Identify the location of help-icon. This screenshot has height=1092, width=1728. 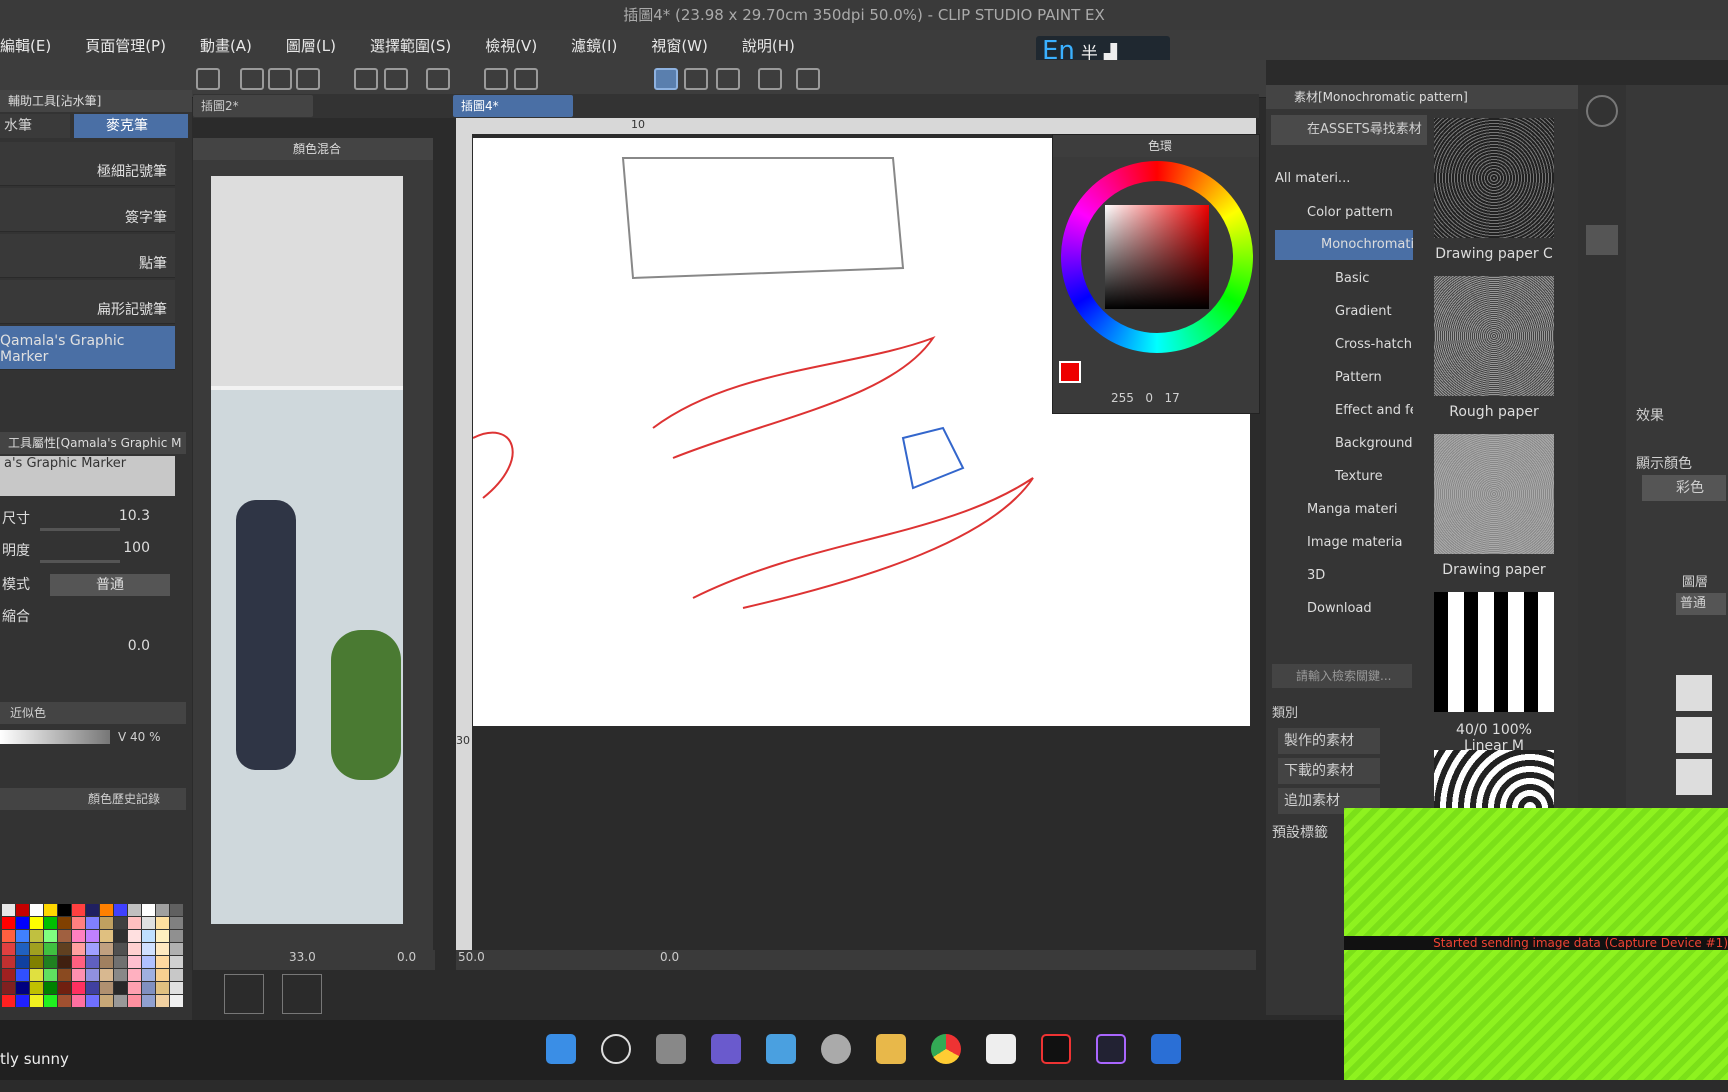
(808, 79).